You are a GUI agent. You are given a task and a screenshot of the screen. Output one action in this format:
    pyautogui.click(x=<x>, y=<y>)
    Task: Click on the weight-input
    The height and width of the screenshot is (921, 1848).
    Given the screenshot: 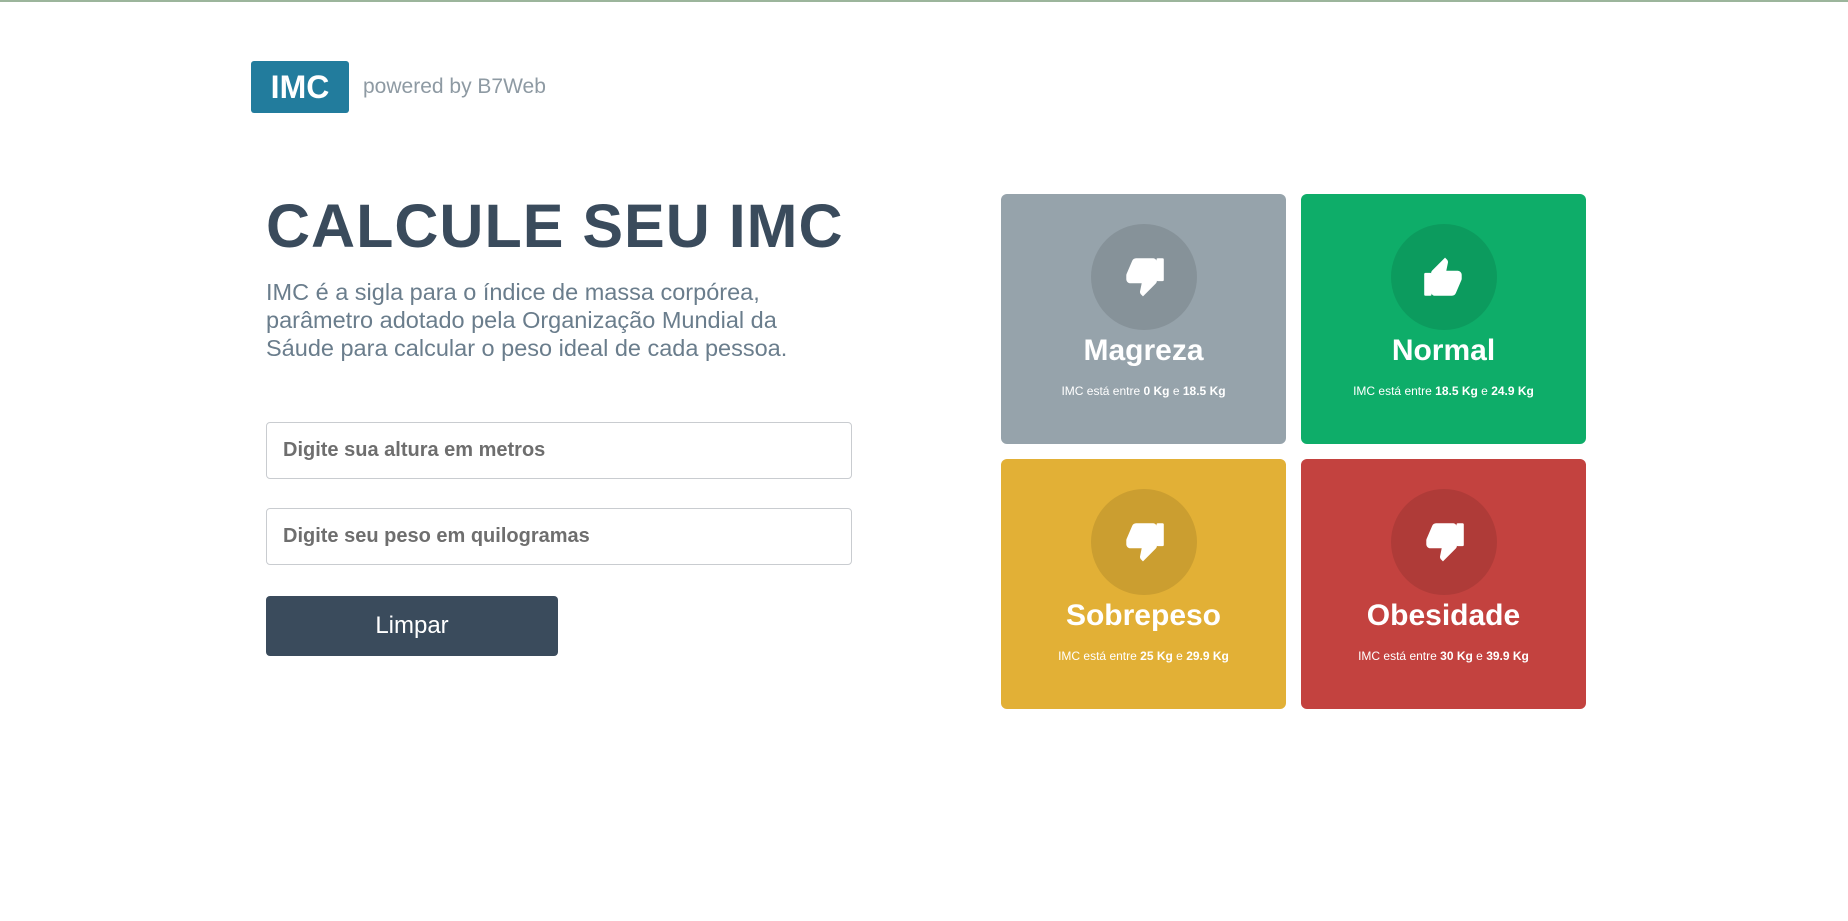 What is the action you would take?
    pyautogui.click(x=559, y=536)
    